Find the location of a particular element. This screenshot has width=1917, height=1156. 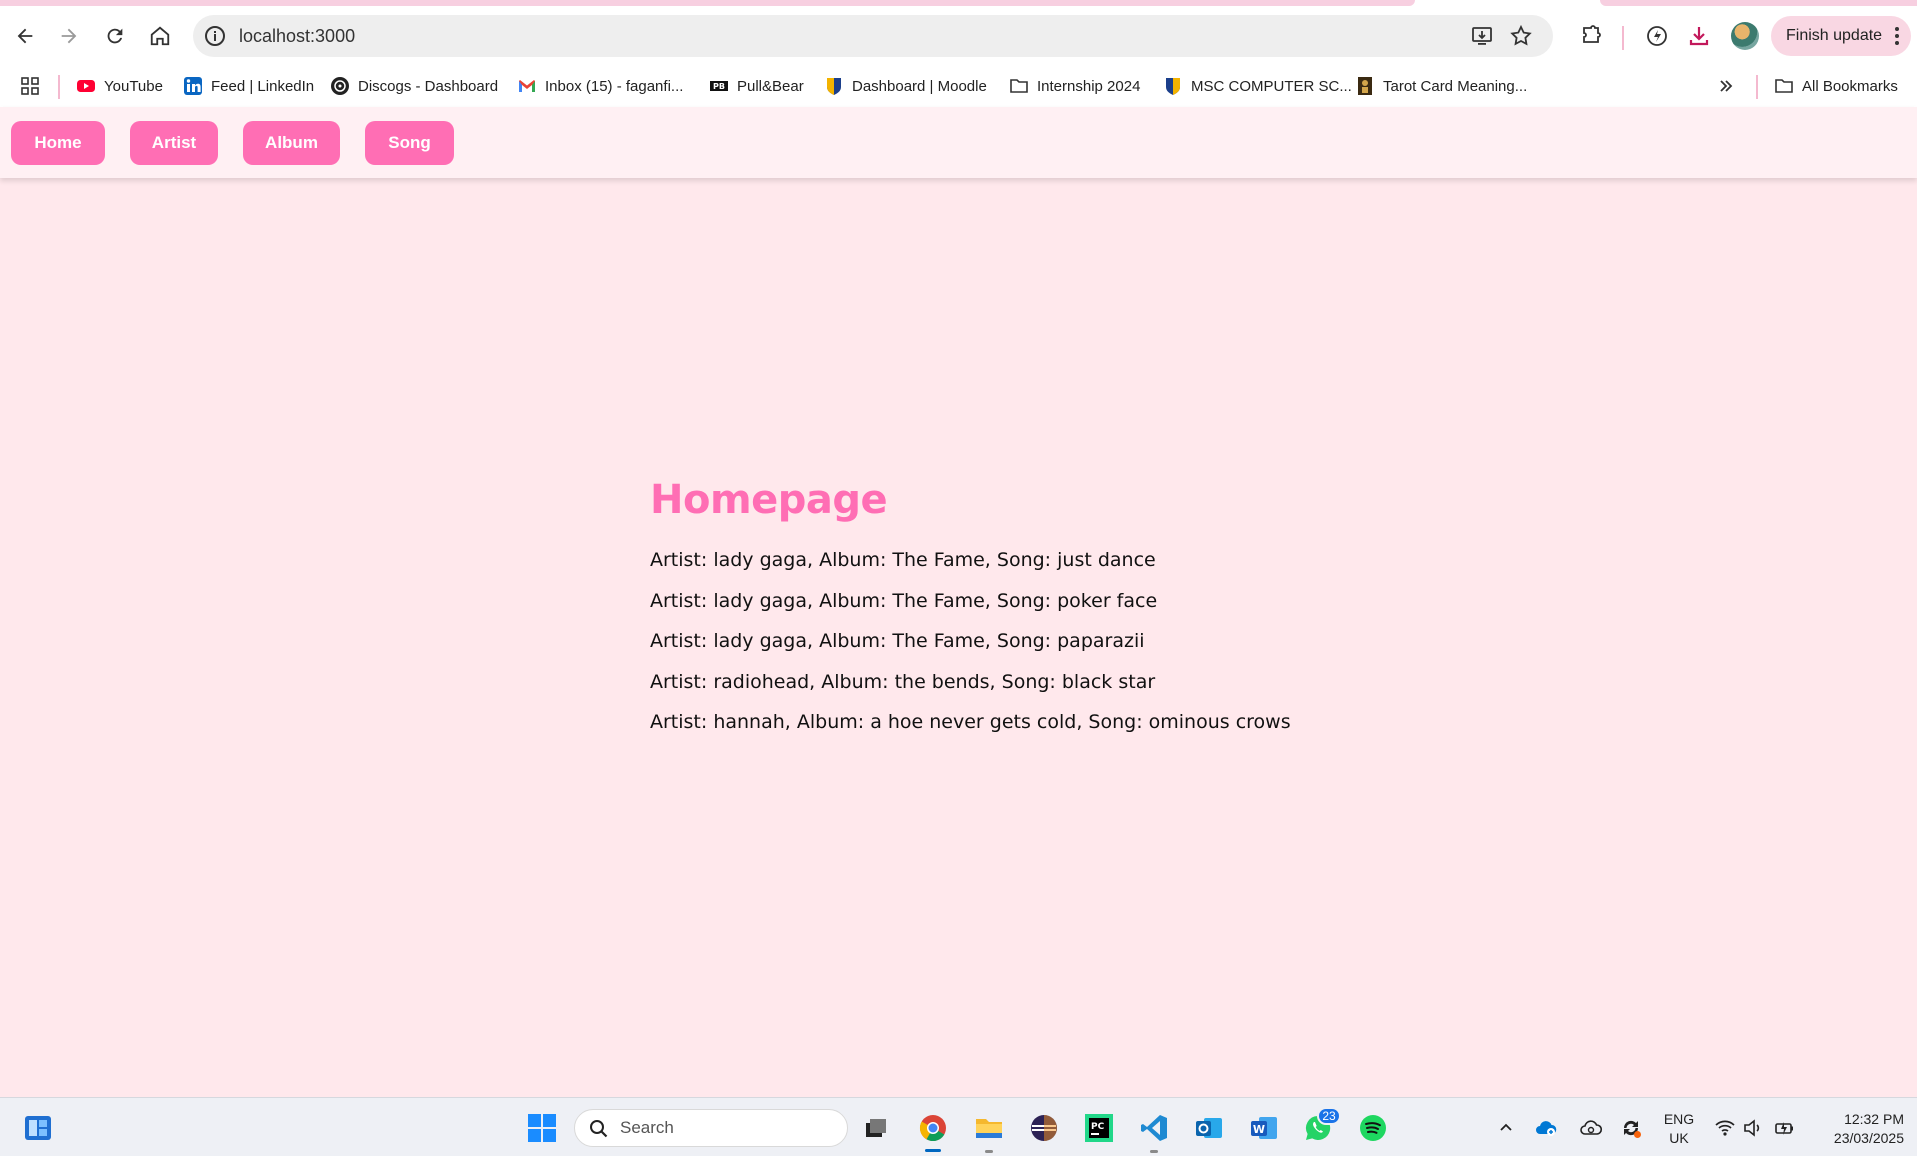

address-bar: localhost:3000 is located at coordinates (873, 36).